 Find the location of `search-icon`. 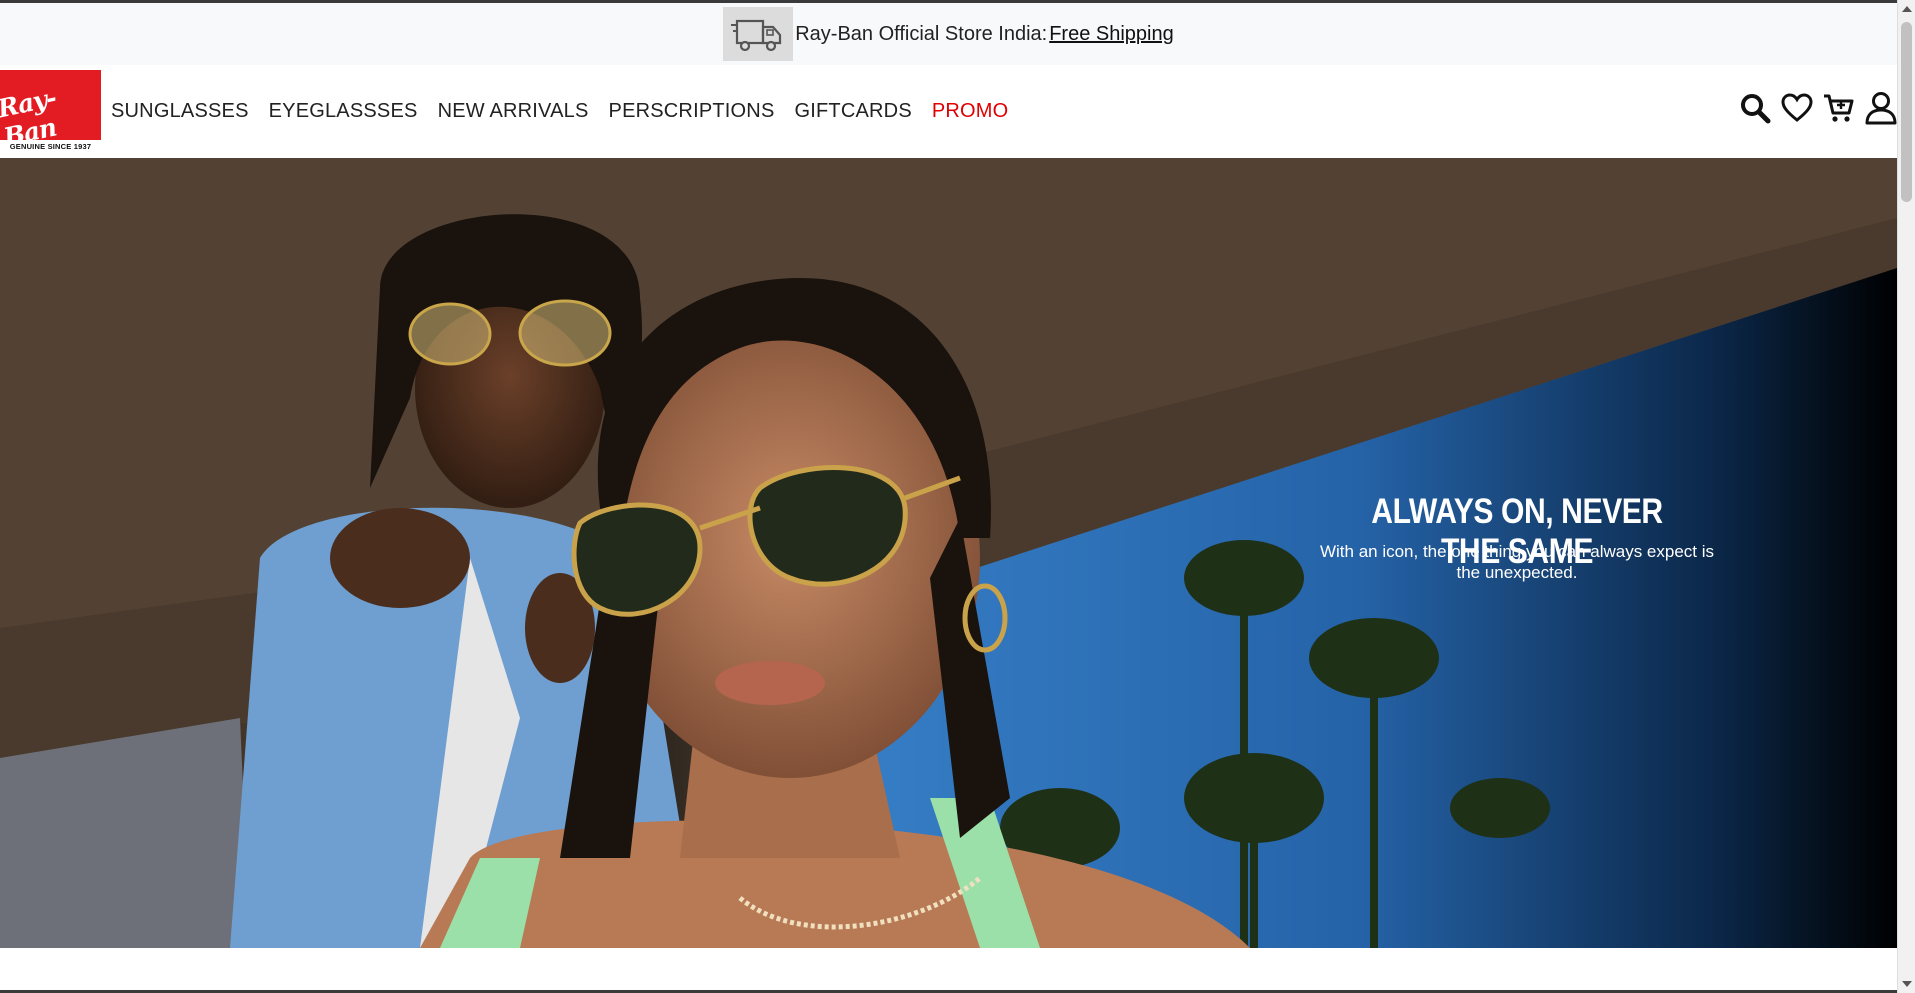

search-icon is located at coordinates (1755, 108).